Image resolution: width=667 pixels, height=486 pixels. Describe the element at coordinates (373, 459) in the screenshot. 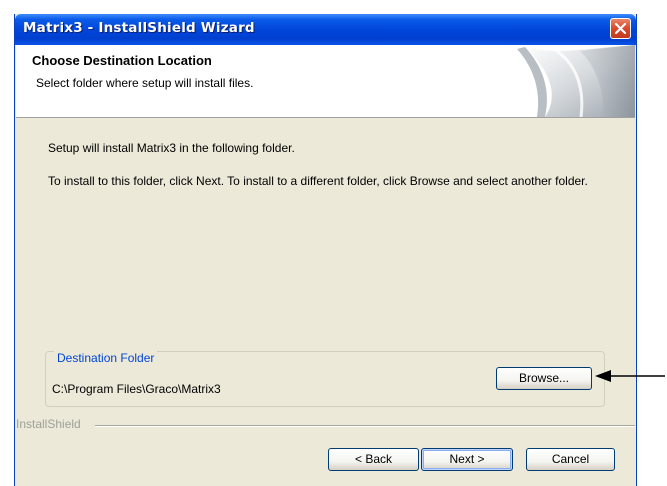

I see `back-button: < Back` at that location.